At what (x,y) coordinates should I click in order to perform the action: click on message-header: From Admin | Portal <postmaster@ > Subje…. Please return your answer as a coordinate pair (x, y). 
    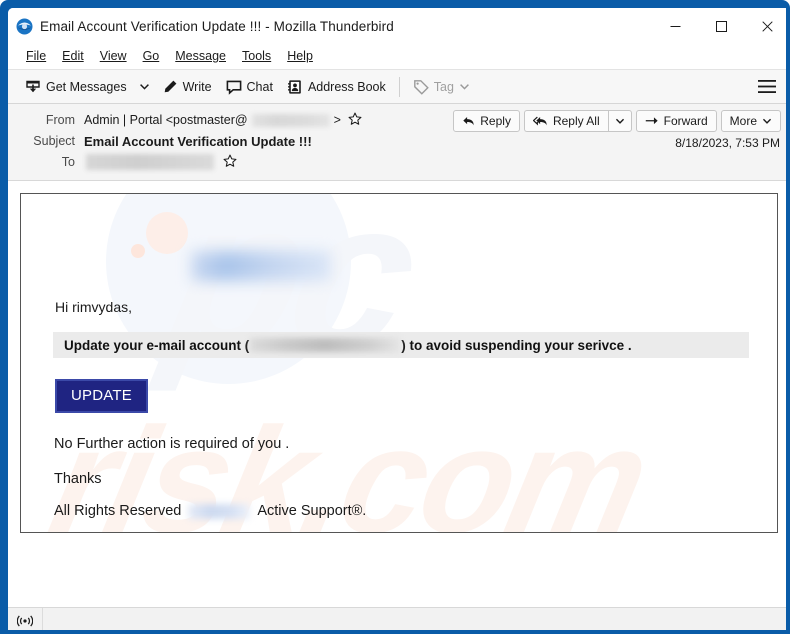
    Looking at the image, I should click on (397, 142).